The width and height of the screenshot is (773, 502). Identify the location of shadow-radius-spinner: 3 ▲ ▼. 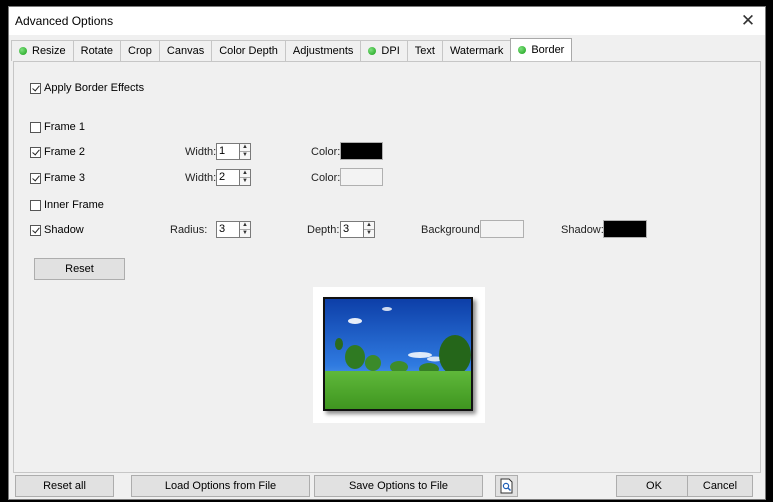
(233, 229).